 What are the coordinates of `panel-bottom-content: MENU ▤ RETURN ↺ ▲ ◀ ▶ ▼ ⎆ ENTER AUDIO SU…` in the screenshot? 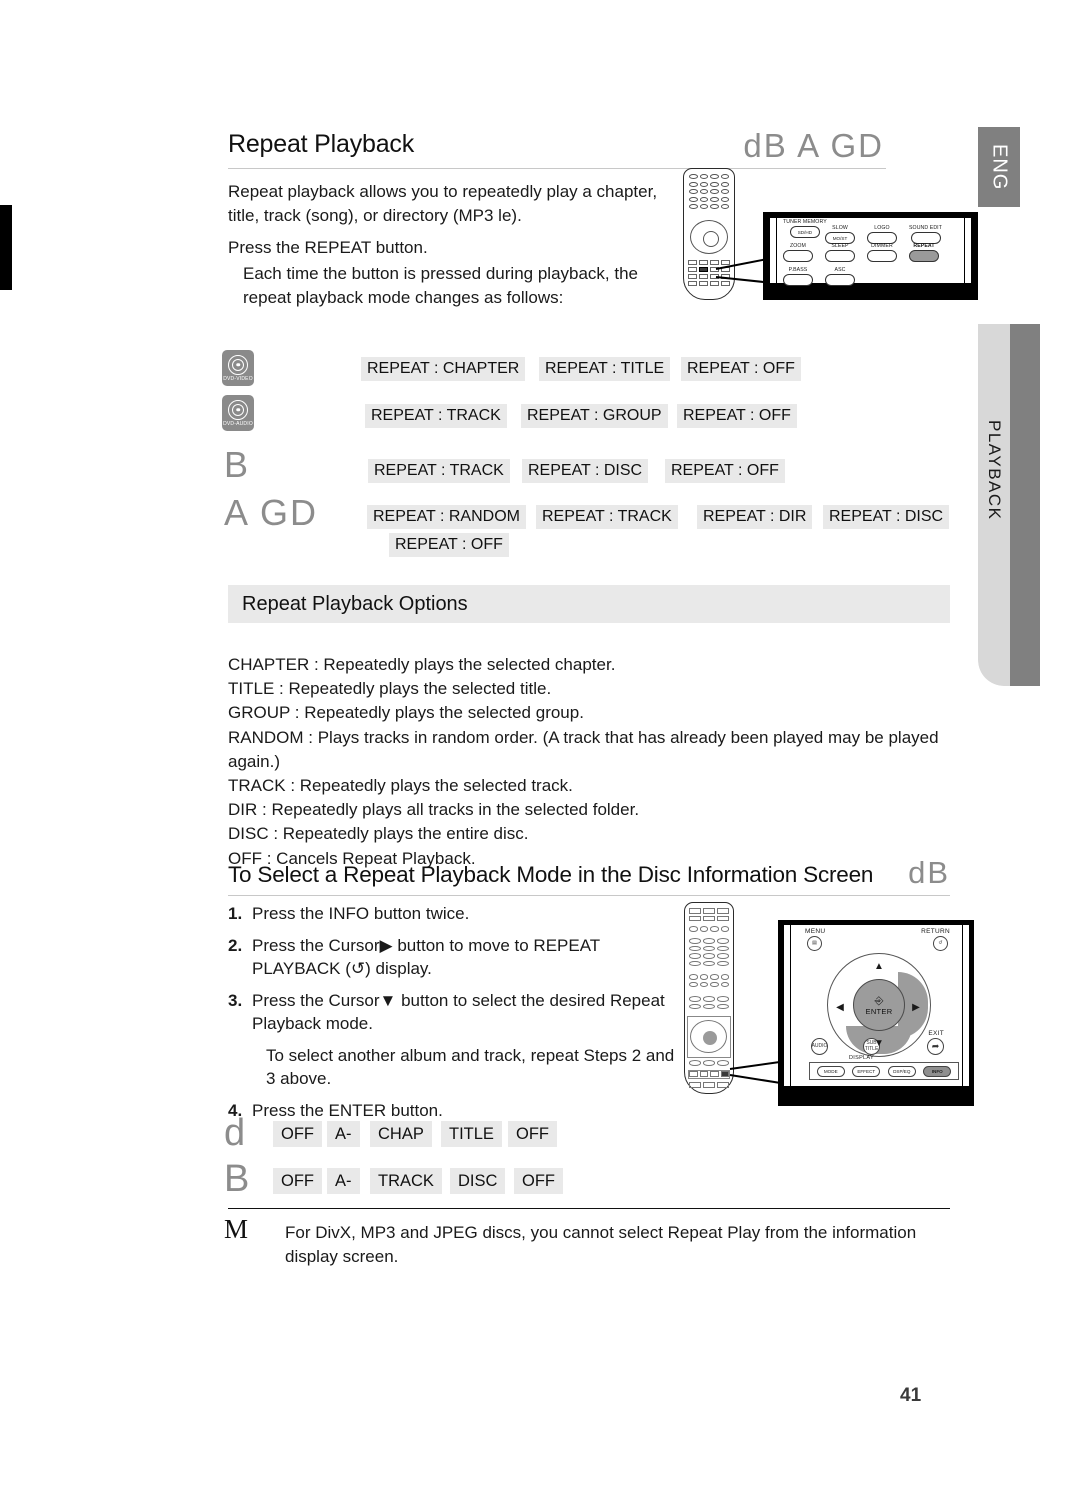 It's located at (876, 1005).